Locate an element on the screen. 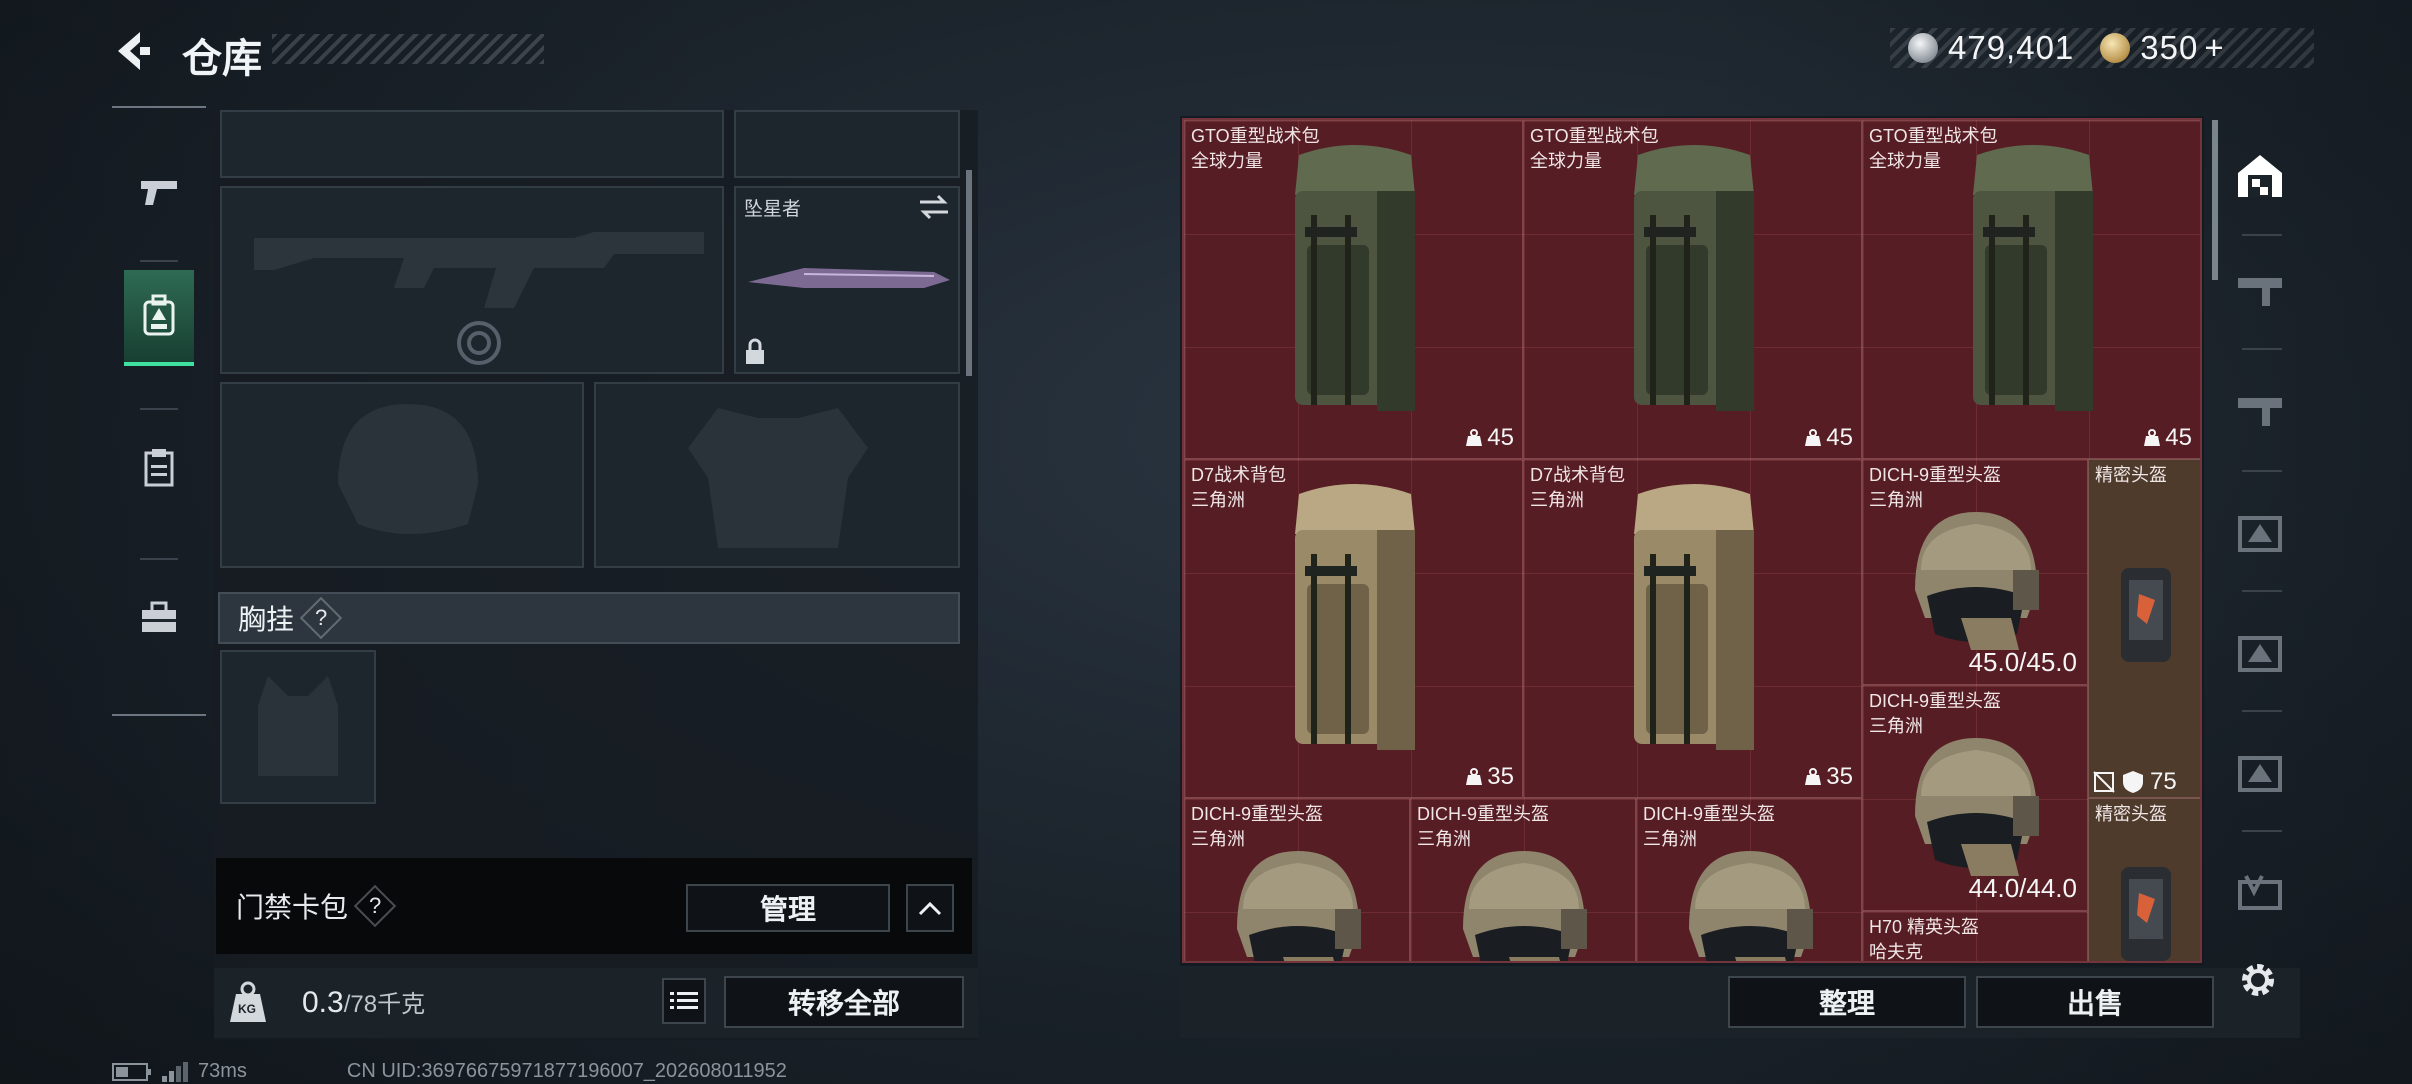 This screenshot has height=1084, width=2412. nav-item-supplies is located at coordinates (159, 468).